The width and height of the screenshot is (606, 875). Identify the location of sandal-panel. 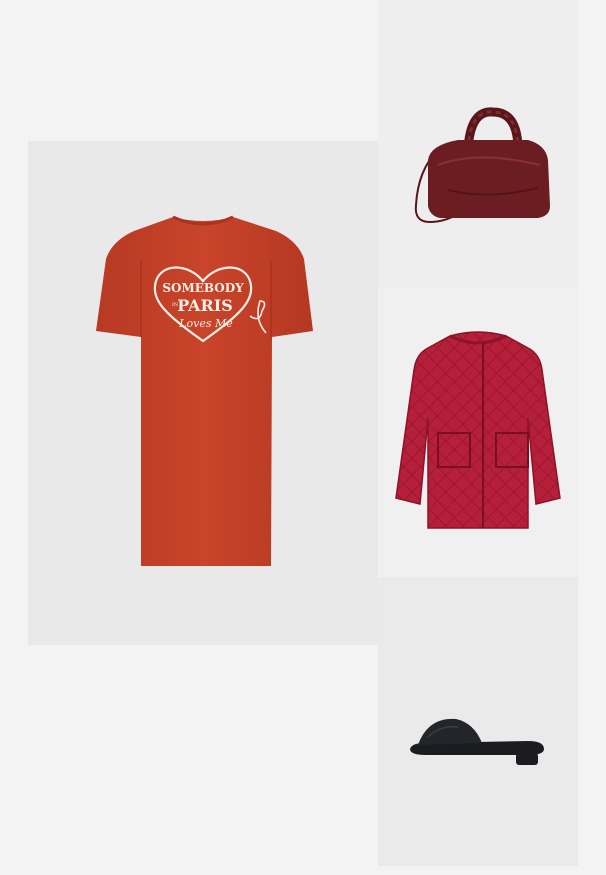
(478, 721).